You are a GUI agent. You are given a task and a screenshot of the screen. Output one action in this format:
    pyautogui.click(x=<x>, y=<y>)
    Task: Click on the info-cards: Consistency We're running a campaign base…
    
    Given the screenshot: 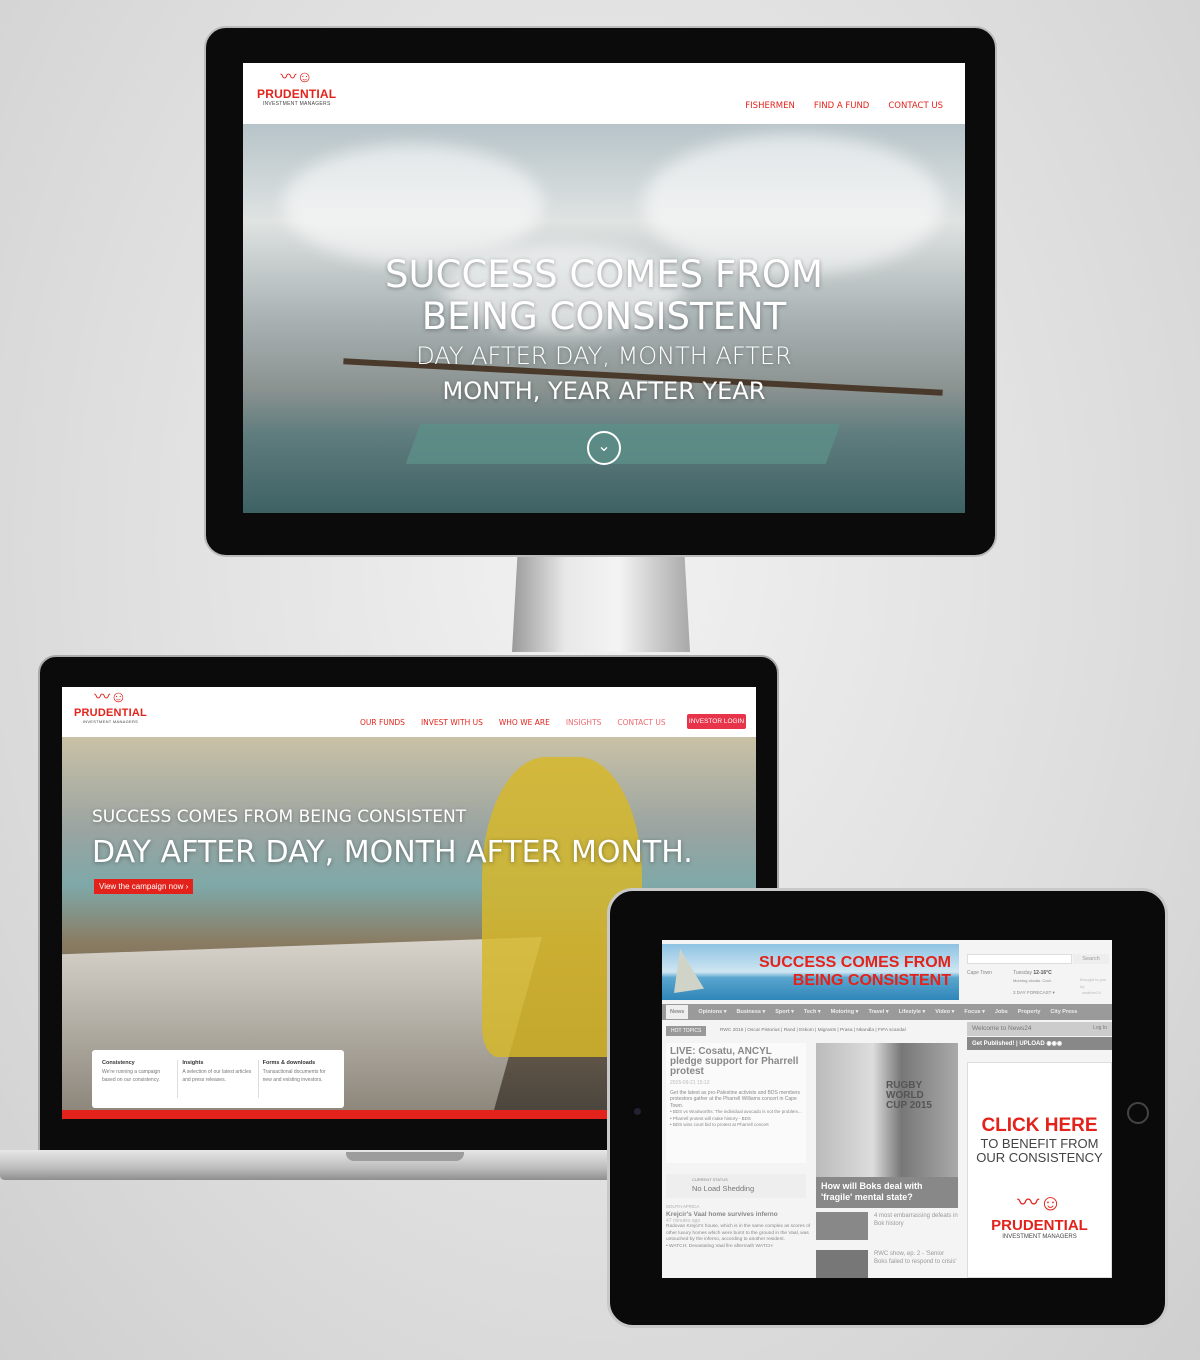 What is the action you would take?
    pyautogui.click(x=218, y=1079)
    